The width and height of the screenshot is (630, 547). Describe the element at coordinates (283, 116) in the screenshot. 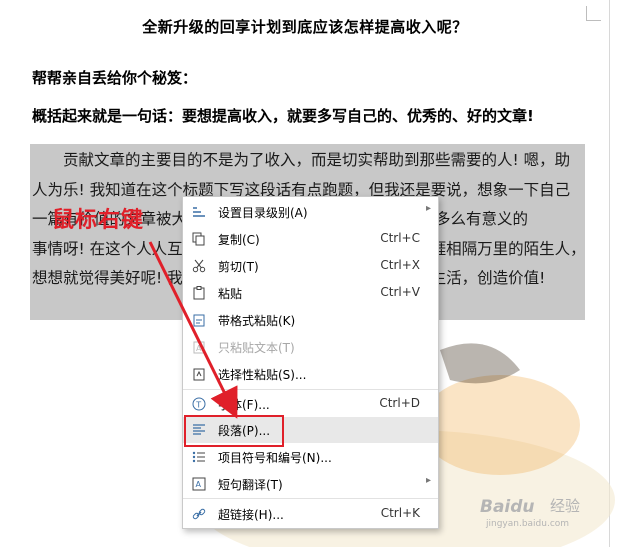

I see `summary-line: 概括起来就是一句话：要想提高收入，就要多写自己的、优秀的、好的文章!` at that location.